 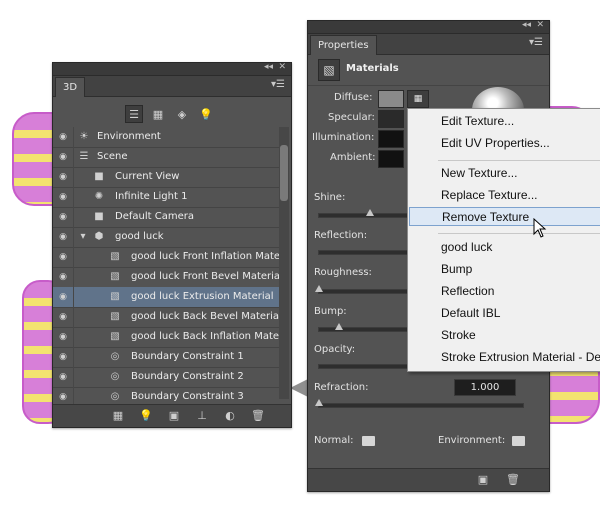 What do you see at coordinates (171, 197) in the screenshot?
I see `layer-row-infinite-light: ◉ ✺ Infinite Light 1` at bounding box center [171, 197].